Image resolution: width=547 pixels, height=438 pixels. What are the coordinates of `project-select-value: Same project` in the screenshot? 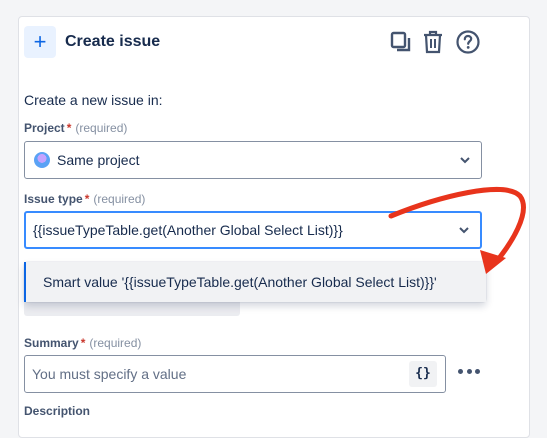 It's located at (98, 160).